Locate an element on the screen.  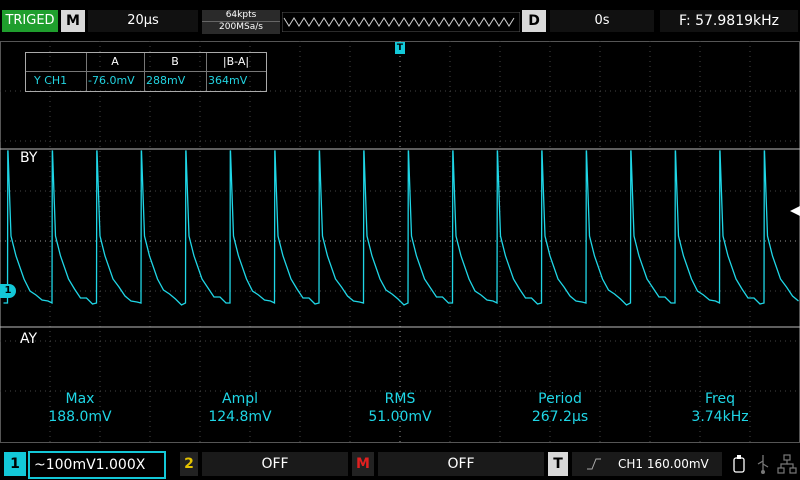
trigger-position-marker-icon: T is located at coordinates (400, 48).